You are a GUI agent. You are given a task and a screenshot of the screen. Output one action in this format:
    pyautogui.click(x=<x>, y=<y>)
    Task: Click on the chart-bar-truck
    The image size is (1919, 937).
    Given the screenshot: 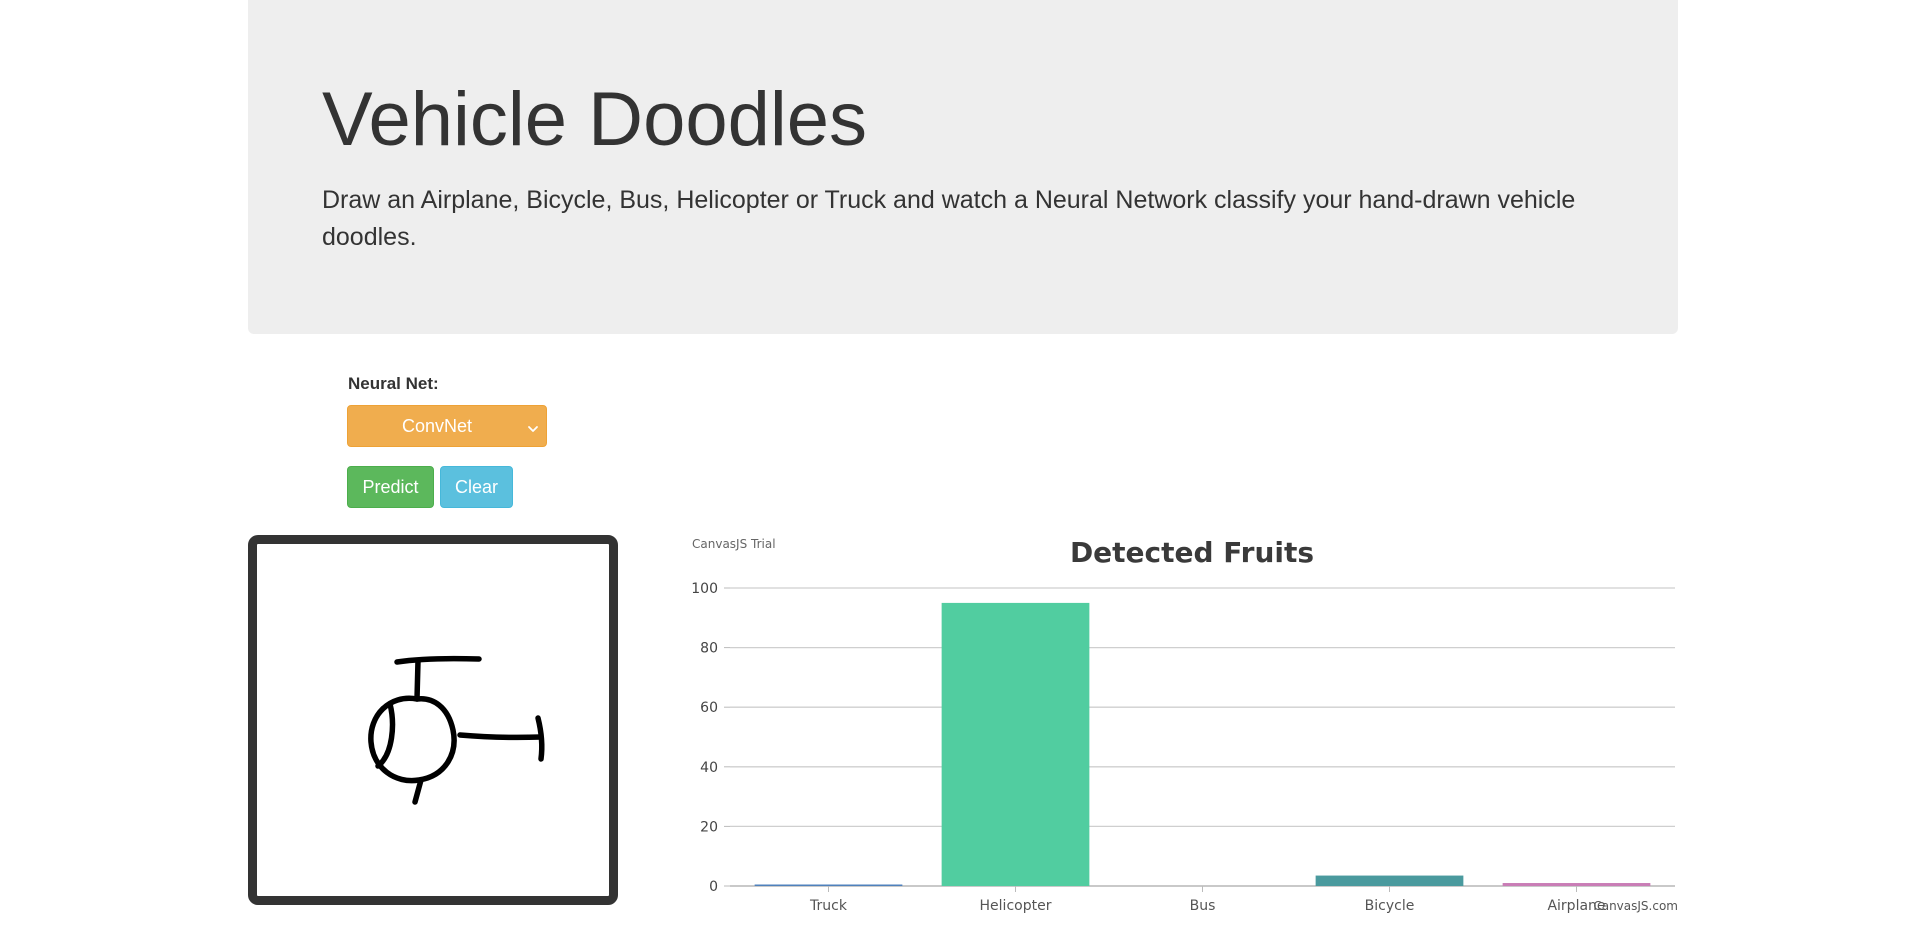 What is the action you would take?
    pyautogui.click(x=828, y=885)
    